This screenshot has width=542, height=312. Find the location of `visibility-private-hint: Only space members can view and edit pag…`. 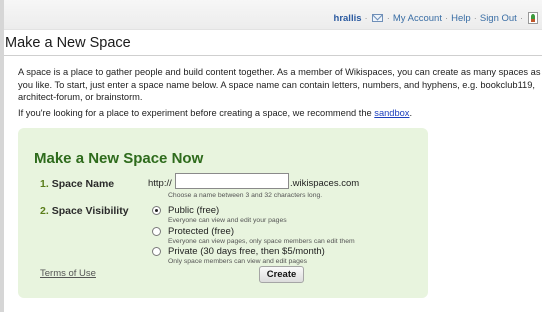

visibility-private-hint: Only space members can view and edit pag… is located at coordinates (238, 261).